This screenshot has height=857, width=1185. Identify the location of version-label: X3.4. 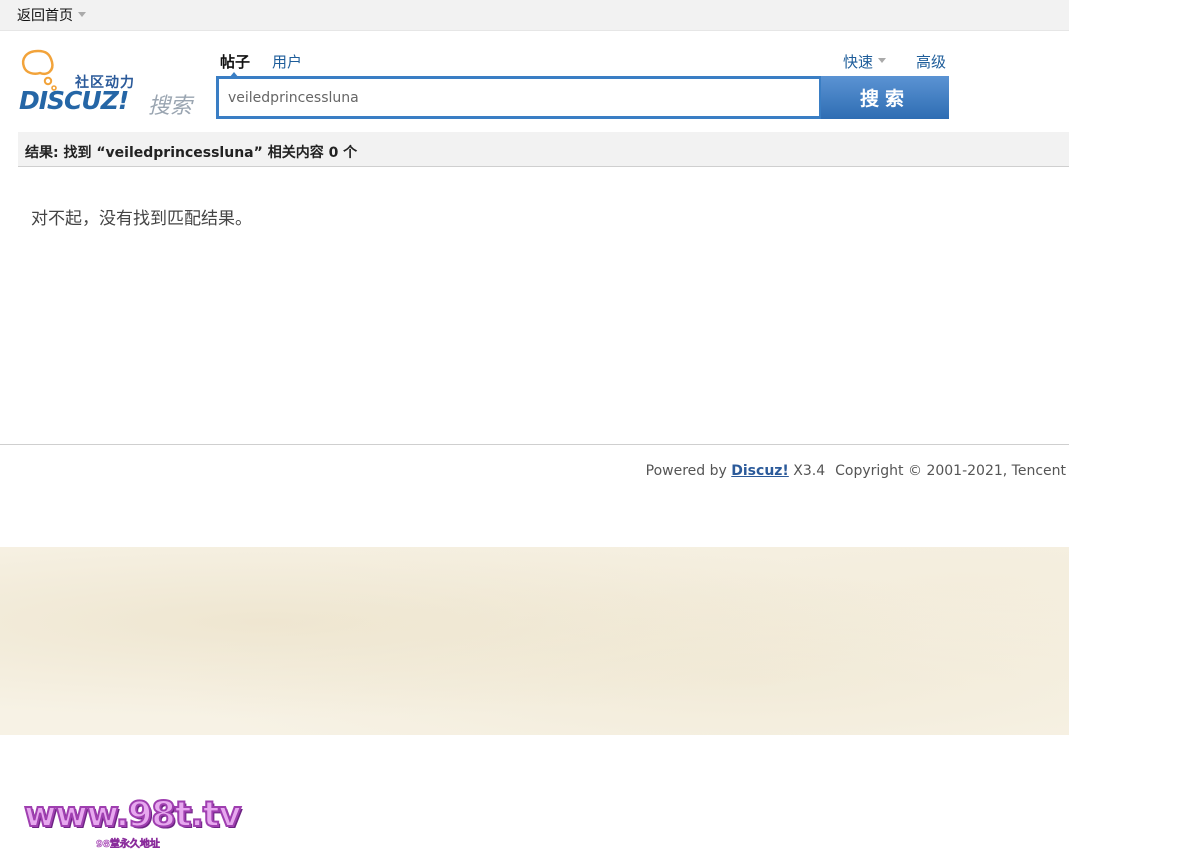
(809, 471).